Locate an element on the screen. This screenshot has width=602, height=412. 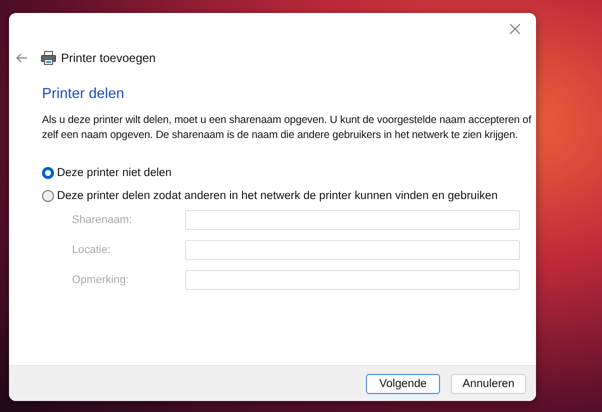
window-title: Printer toevoegen is located at coordinates (108, 58).